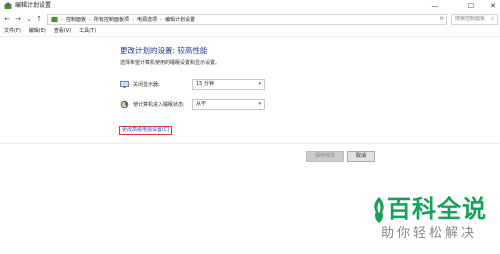 This screenshot has width=500, height=254. Describe the element at coordinates (54, 19) in the screenshot. I see `control-panel-icon` at that location.